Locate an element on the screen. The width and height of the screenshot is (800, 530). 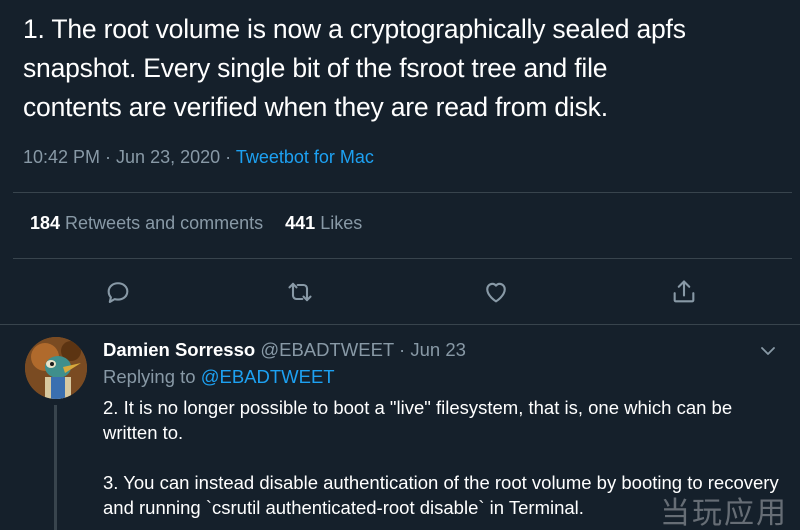
reply-date: · Jun 23 is located at coordinates (430, 349).